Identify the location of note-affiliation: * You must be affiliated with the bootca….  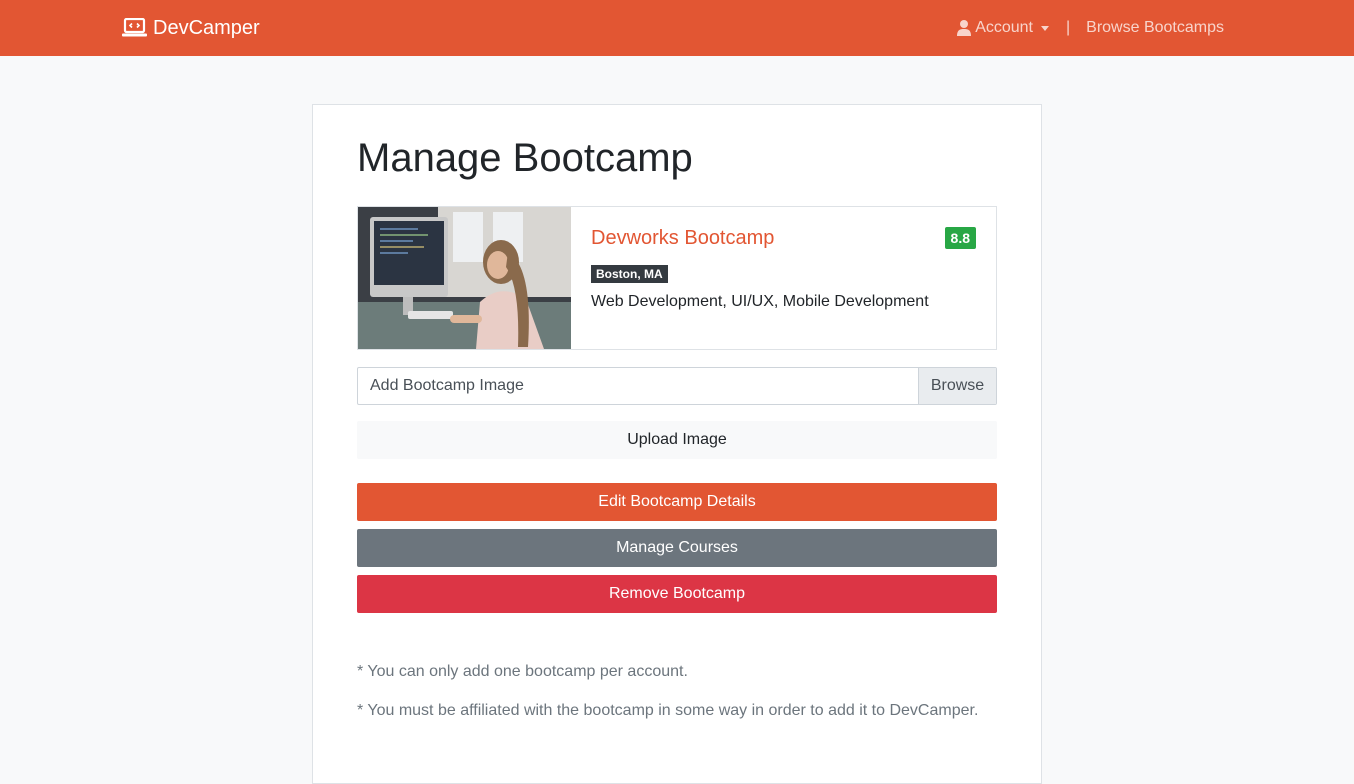
(668, 710).